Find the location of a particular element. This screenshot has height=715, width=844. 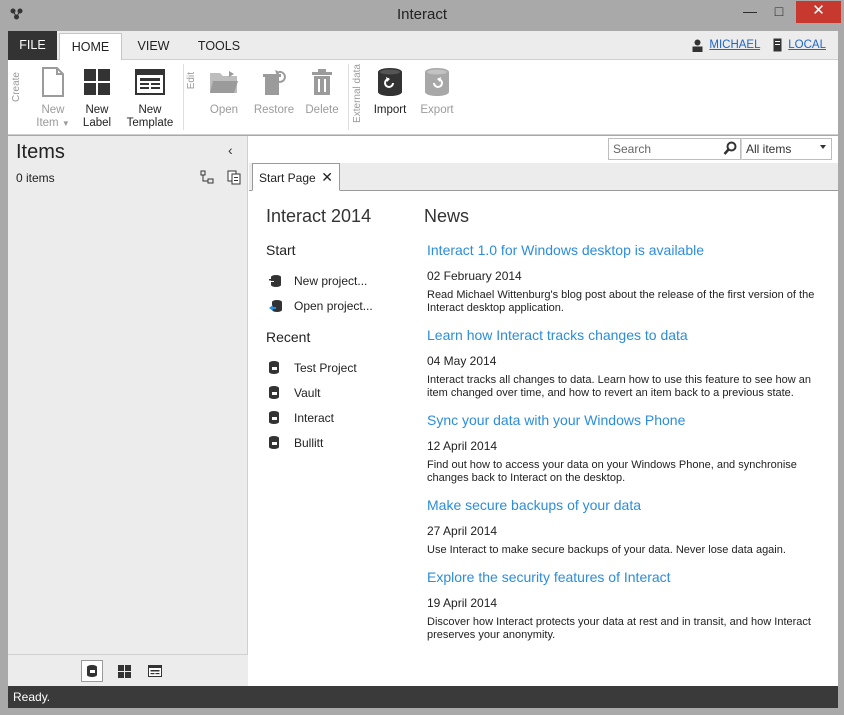

database-view-button is located at coordinates (92, 671).